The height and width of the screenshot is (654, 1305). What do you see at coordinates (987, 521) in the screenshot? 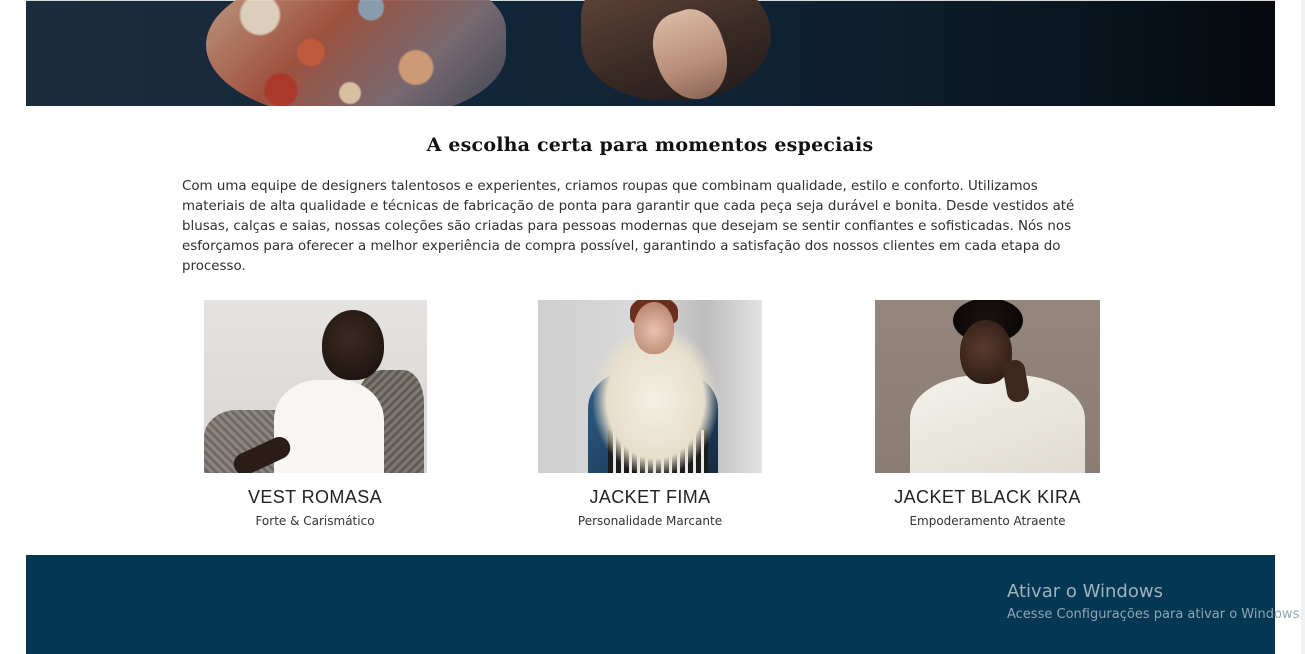
I see `product-tagline: Empoderamento Atraente` at bounding box center [987, 521].